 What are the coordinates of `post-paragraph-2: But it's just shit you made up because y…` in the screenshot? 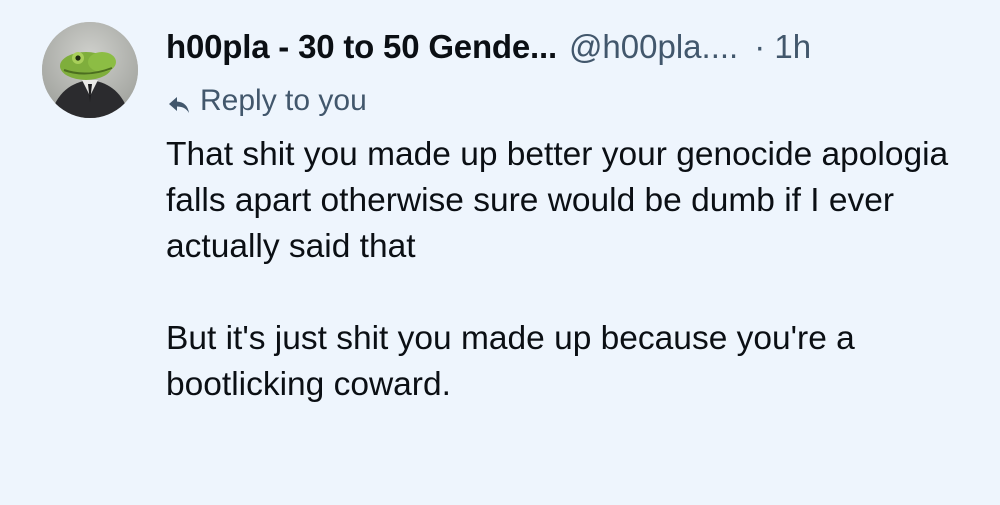 It's located at (510, 361).